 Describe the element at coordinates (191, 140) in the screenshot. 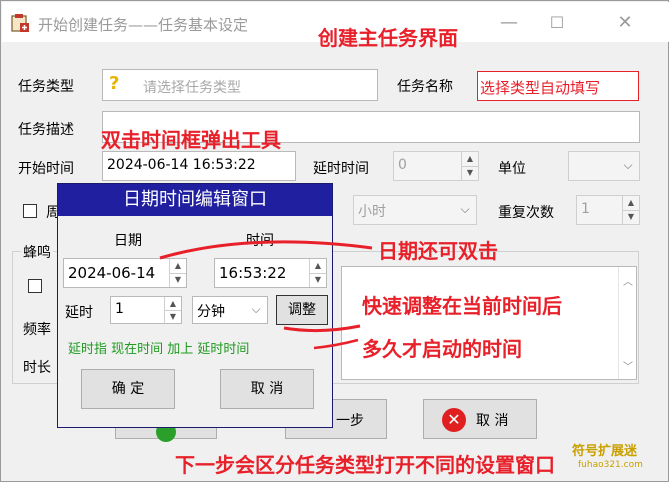

I see `annotation-dbl-click-time: 双击时间框弹出工具` at that location.